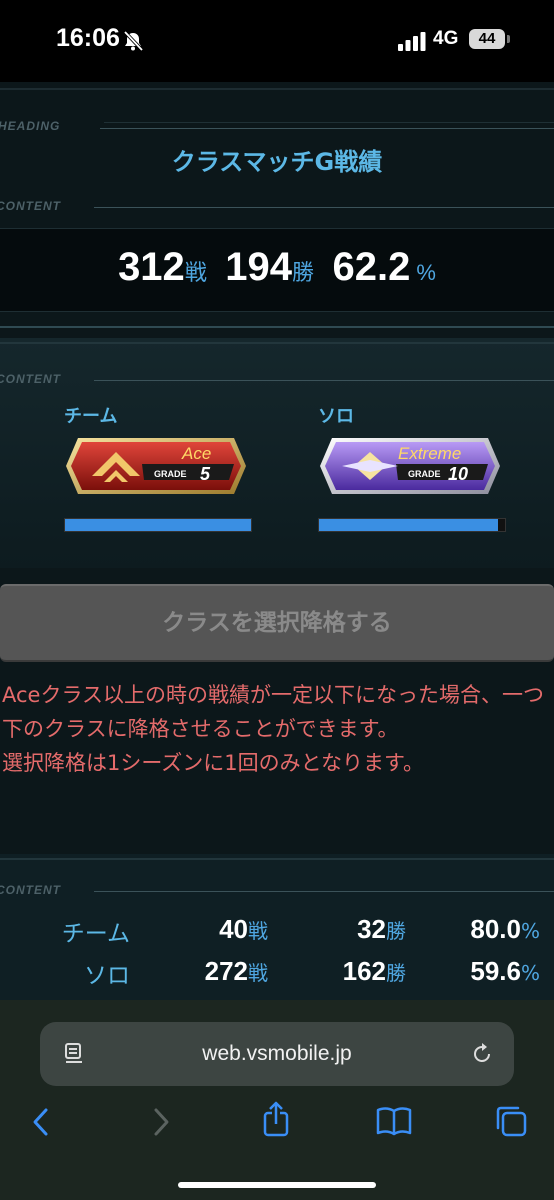 Image resolution: width=554 pixels, height=1200 pixels. What do you see at coordinates (429, 453) in the screenshot?
I see `extreme-rank-name: Extreme` at bounding box center [429, 453].